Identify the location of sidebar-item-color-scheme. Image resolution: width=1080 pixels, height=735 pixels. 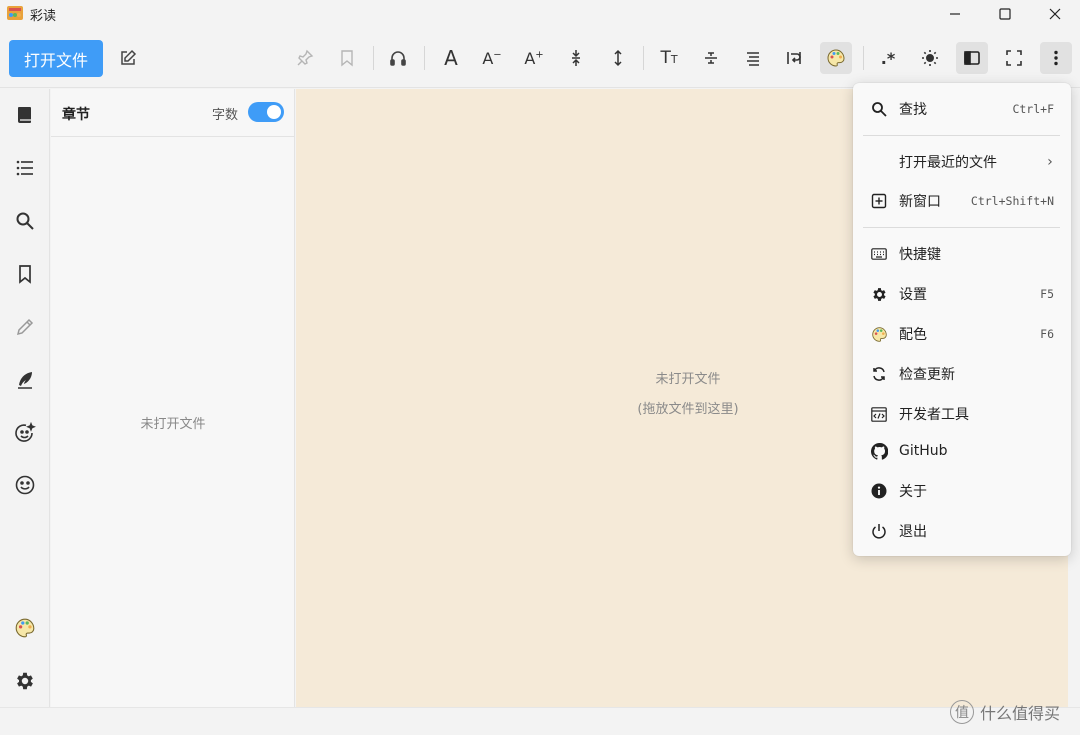
(25, 628).